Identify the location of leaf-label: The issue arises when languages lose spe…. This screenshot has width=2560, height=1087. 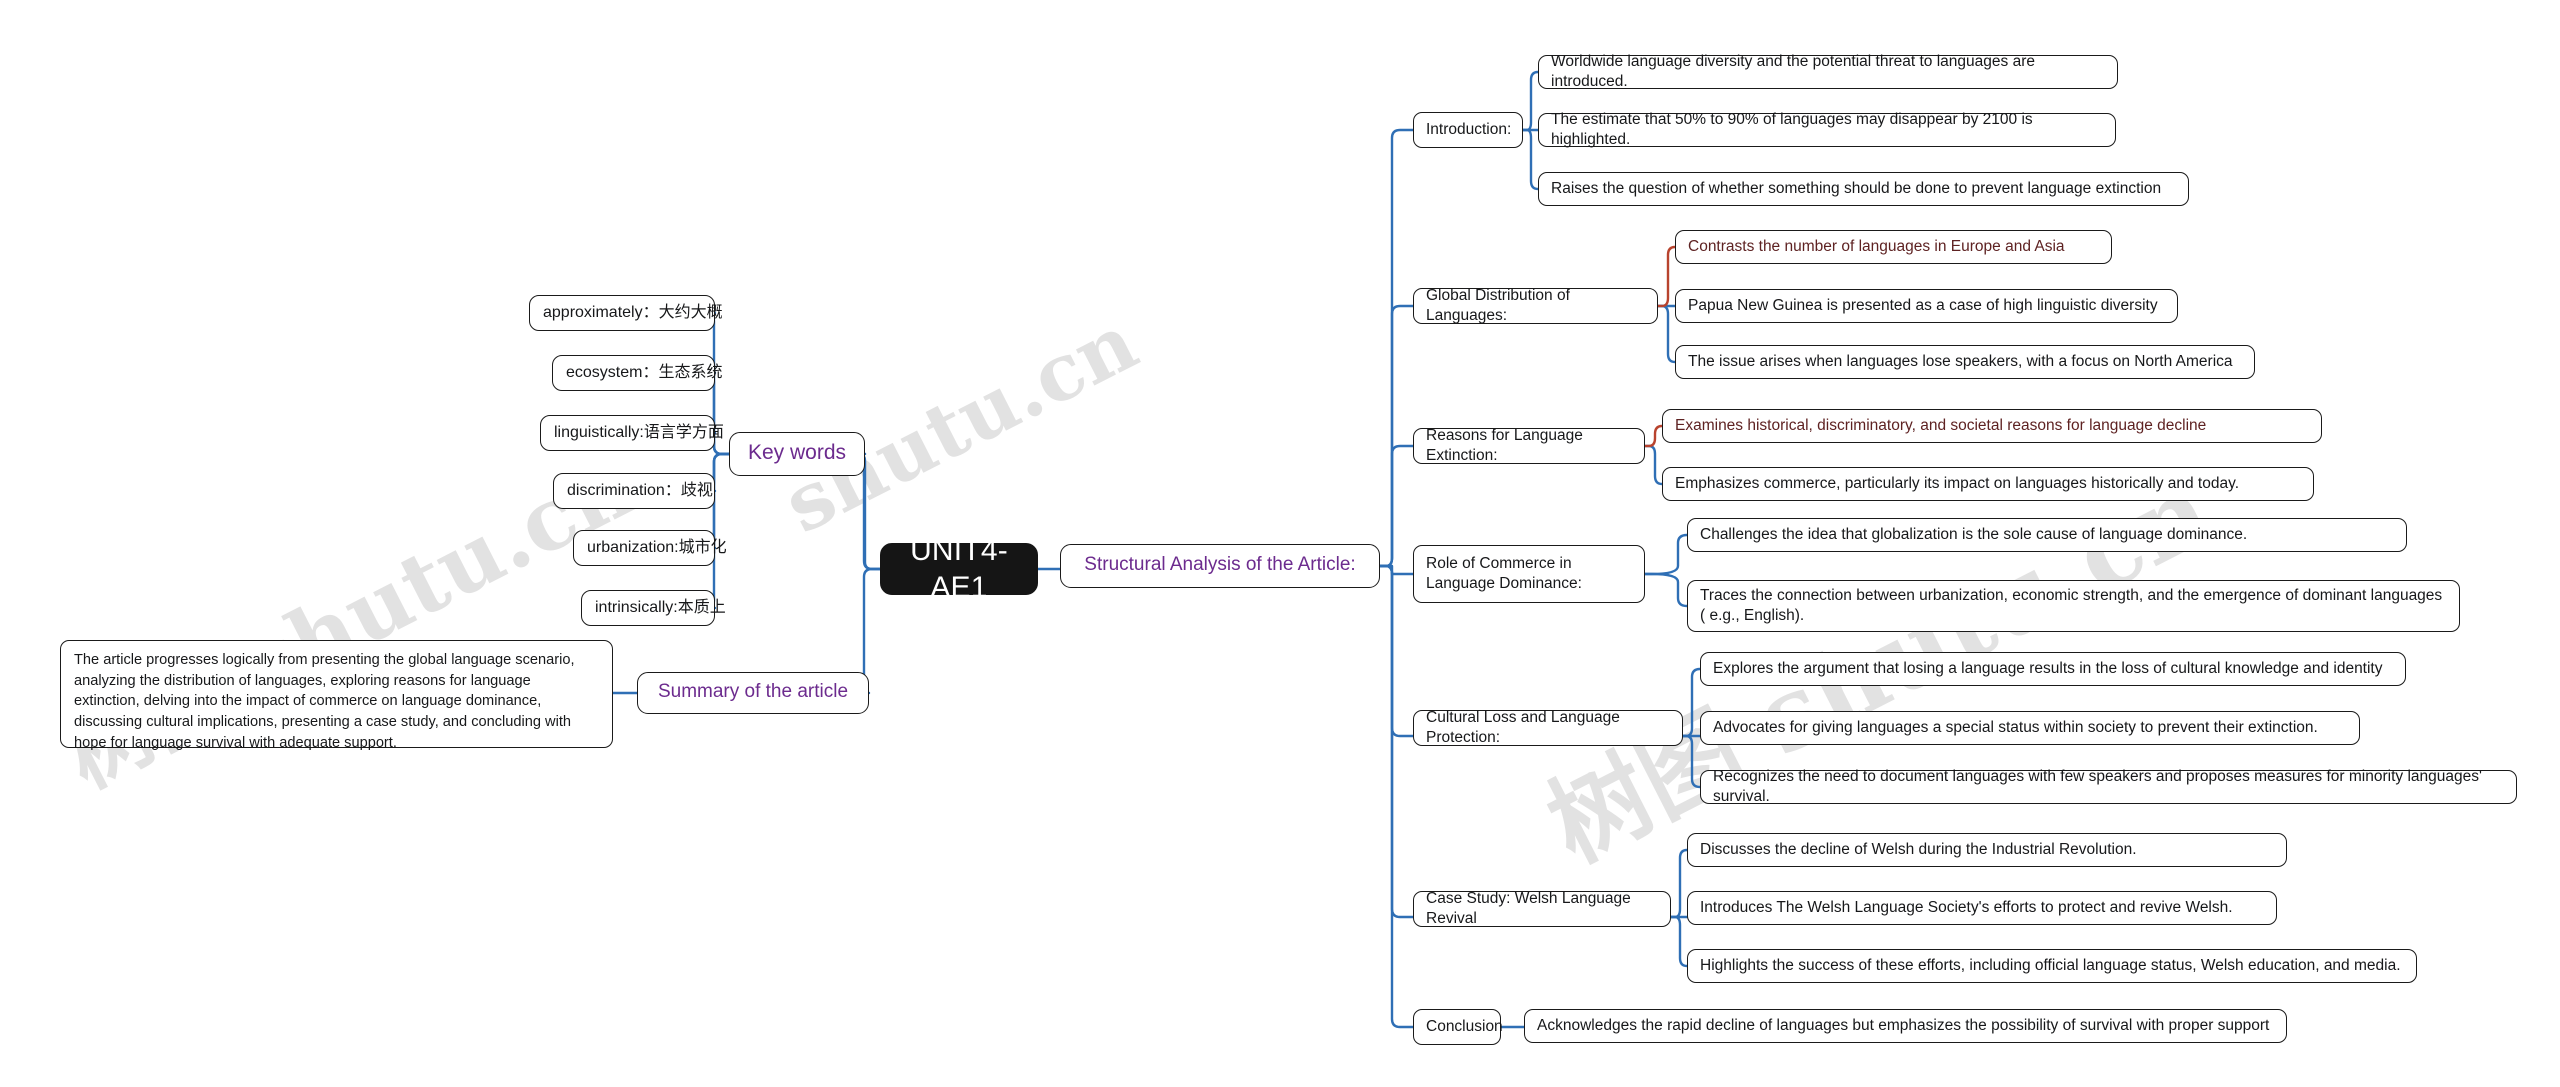
(1960, 361).